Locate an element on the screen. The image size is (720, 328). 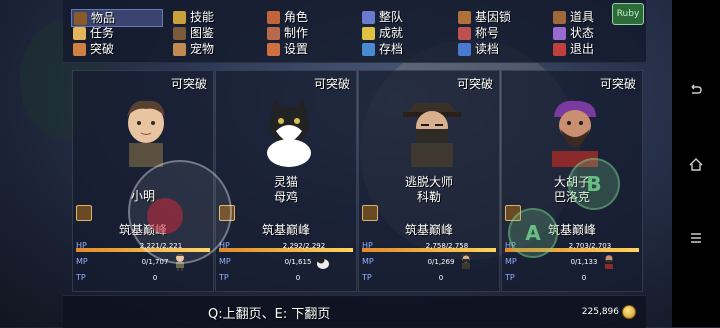
gold-display: 225,896 is located at coordinates (609, 312).